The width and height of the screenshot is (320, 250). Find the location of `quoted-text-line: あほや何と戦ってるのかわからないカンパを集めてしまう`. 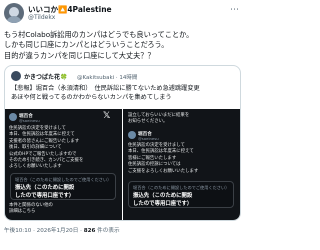

quoted-text-line: あほや何と戦ってるのかわからないカンパを集めてしまう is located at coordinates (91, 97).